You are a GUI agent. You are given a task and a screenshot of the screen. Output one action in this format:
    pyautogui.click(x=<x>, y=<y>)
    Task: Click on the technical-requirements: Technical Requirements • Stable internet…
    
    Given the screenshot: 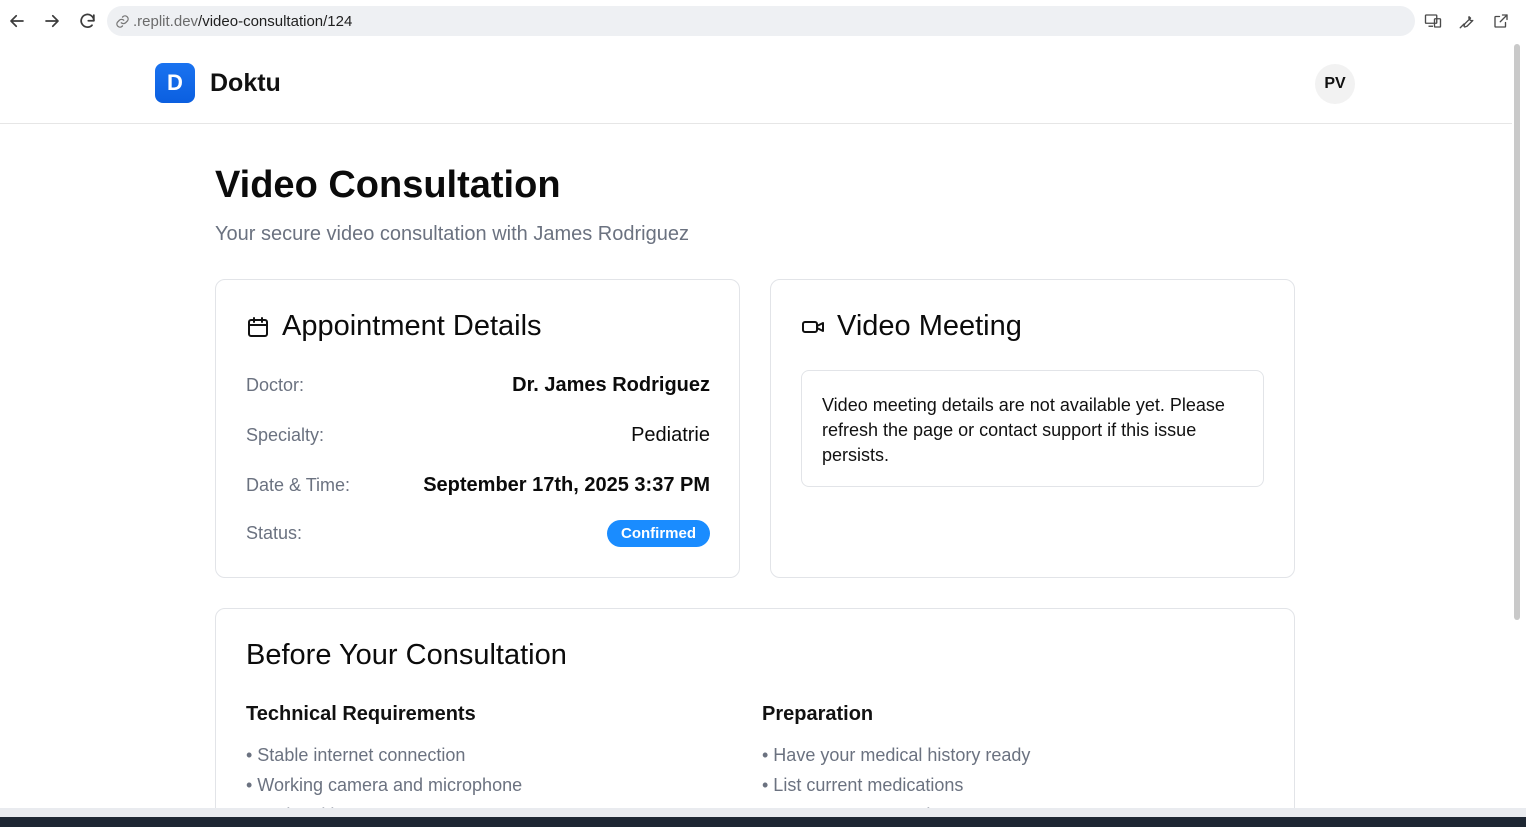 What is the action you would take?
    pyautogui.click(x=486, y=755)
    